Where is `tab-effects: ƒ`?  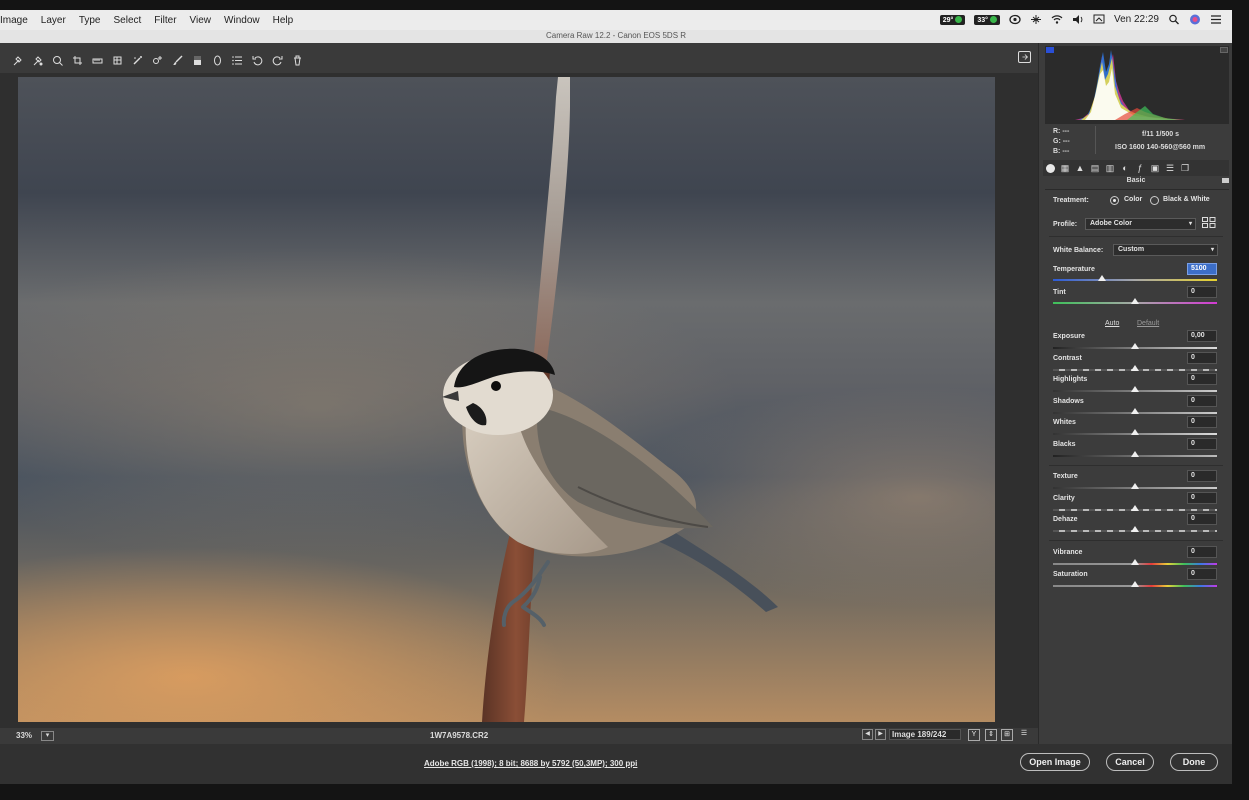 tab-effects: ƒ is located at coordinates (1140, 168).